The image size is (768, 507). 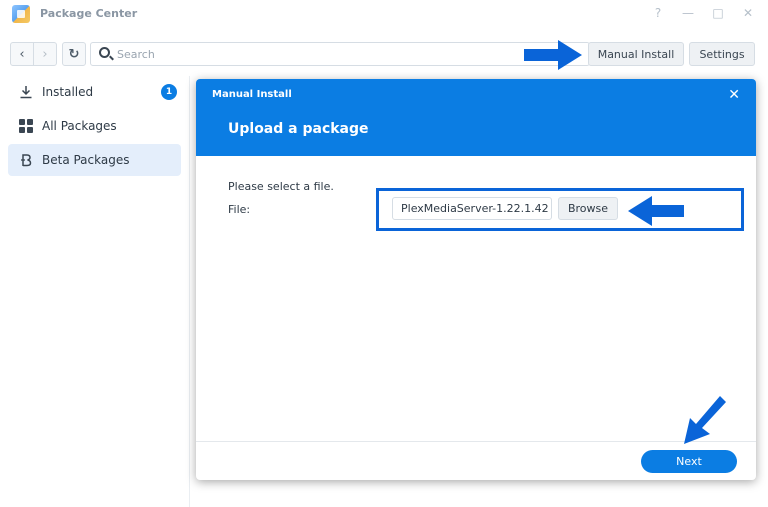 I want to click on refresh-button: ↻, so click(x=74, y=54).